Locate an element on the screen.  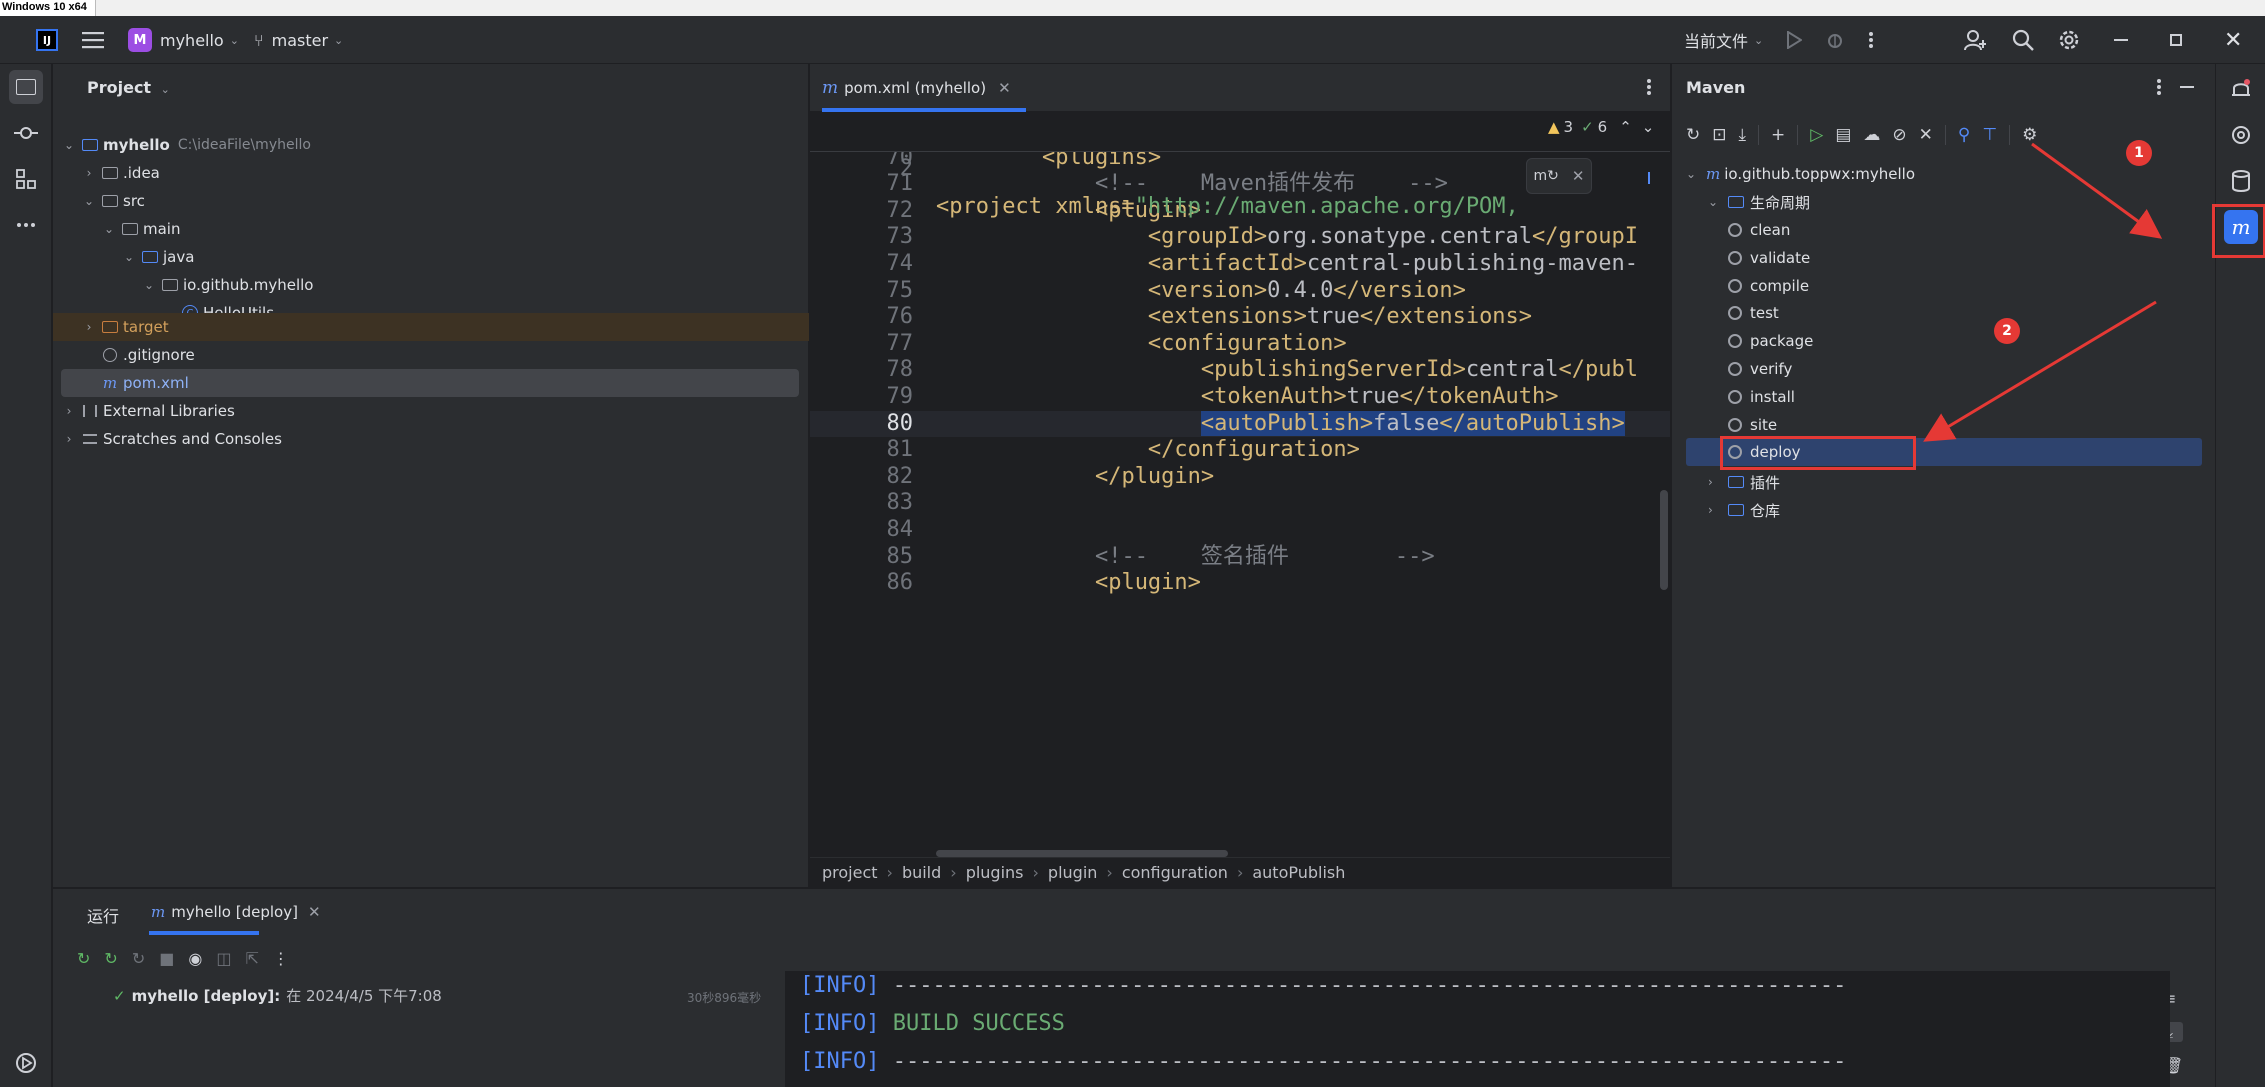
maven-file-icon: m is located at coordinates (110, 383).